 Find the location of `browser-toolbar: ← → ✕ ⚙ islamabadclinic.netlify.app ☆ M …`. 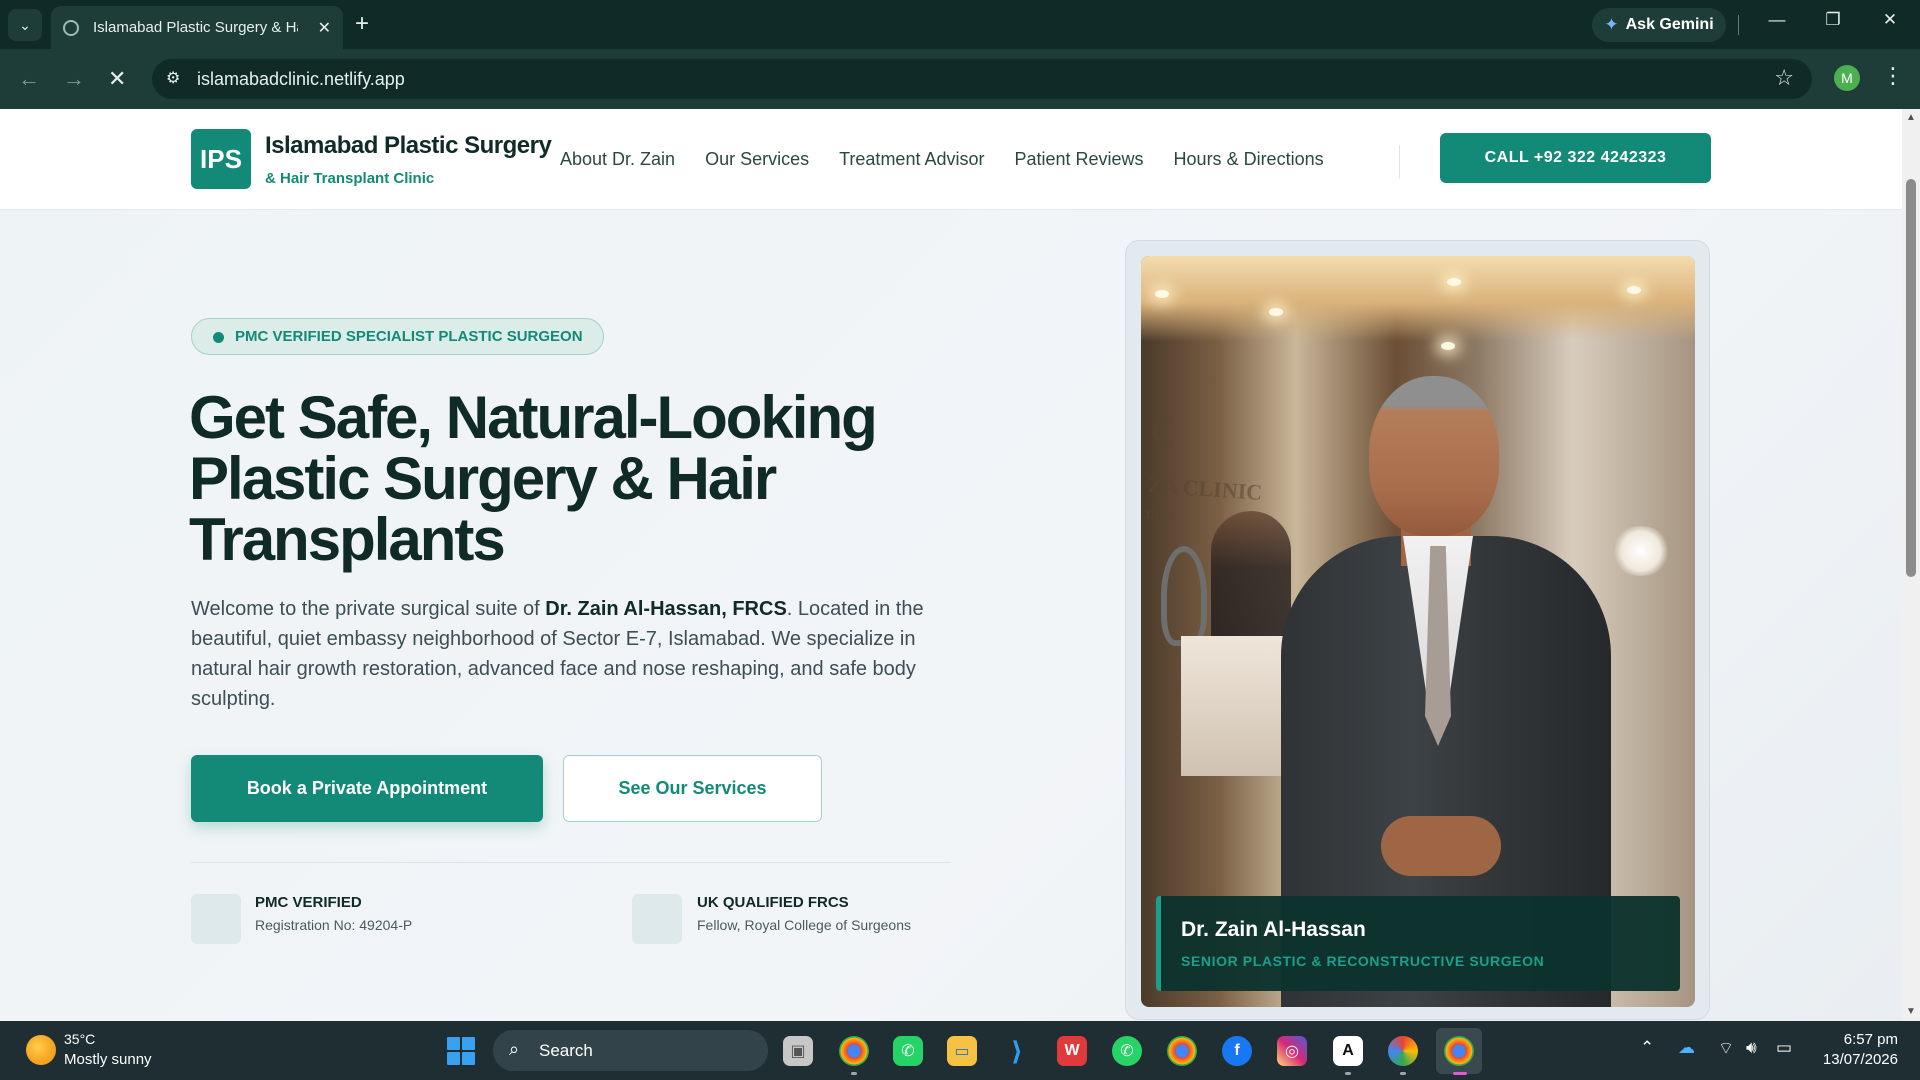

browser-toolbar: ← → ✕ ⚙ islamabadclinic.netlify.app ☆ M … is located at coordinates (960, 79).